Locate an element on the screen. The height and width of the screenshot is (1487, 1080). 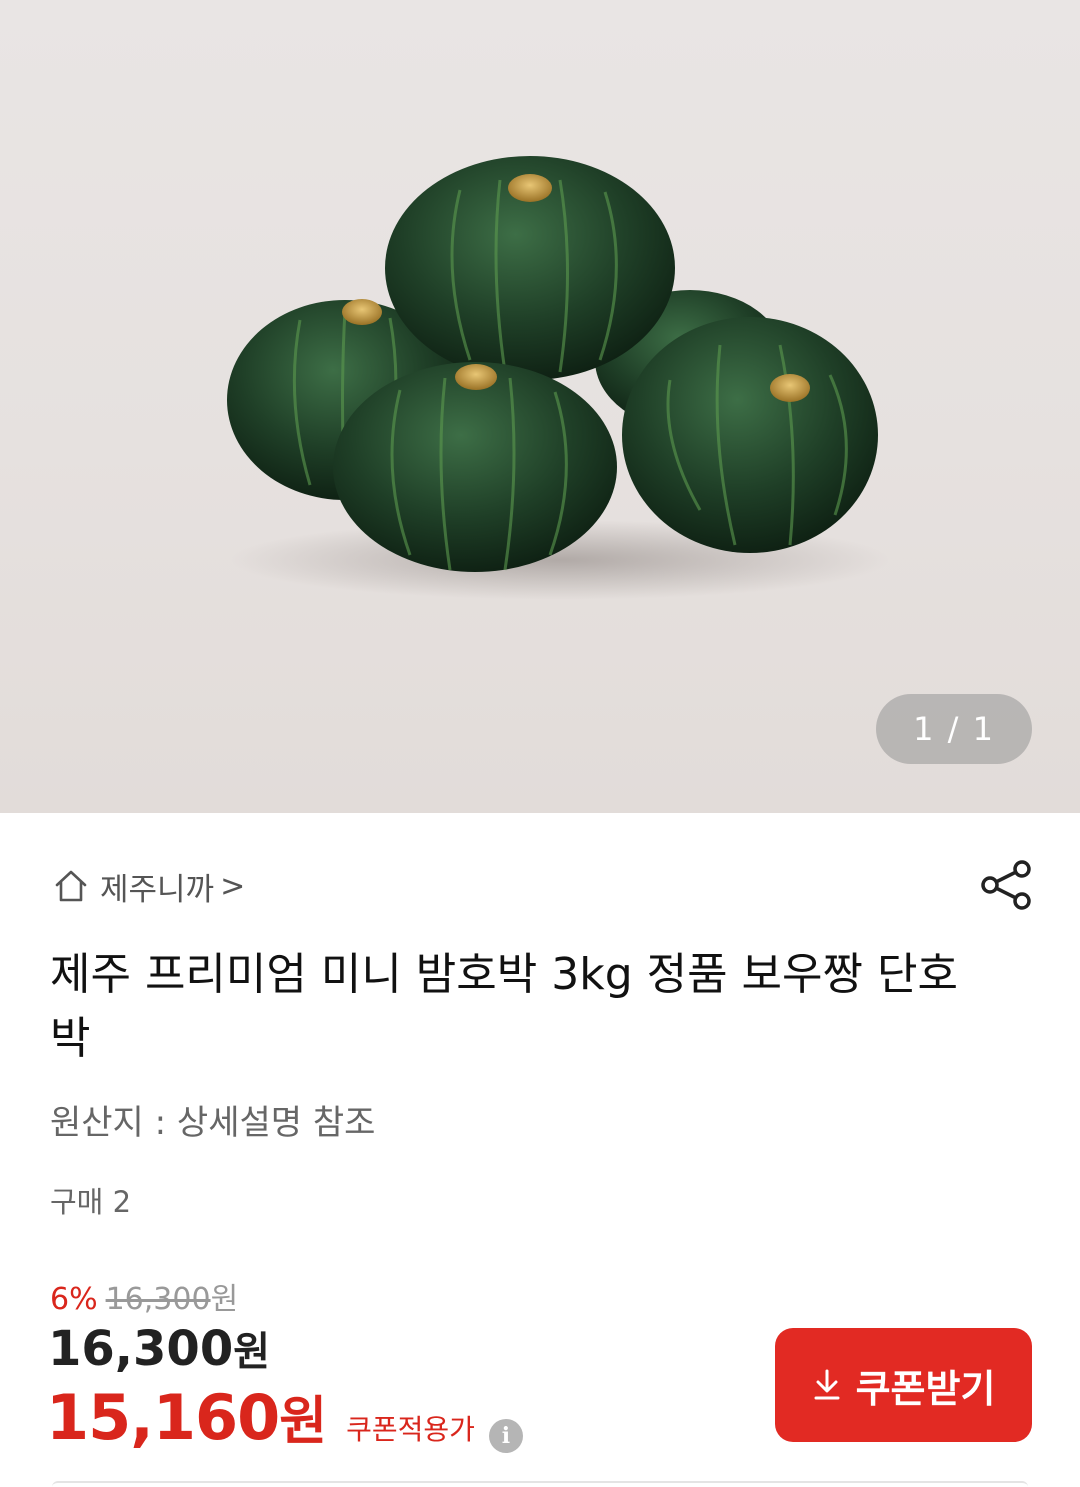
get-coupon-label: 쿠폰받기 is located at coordinates (925, 1388).